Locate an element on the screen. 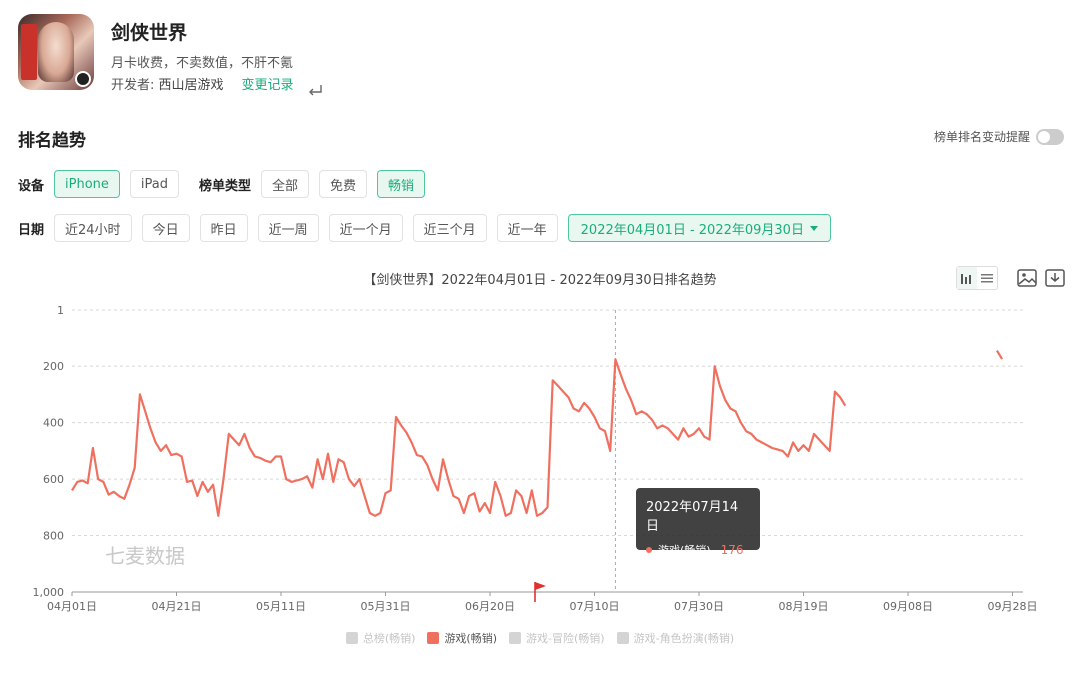  chart-view-toggle is located at coordinates (977, 278).